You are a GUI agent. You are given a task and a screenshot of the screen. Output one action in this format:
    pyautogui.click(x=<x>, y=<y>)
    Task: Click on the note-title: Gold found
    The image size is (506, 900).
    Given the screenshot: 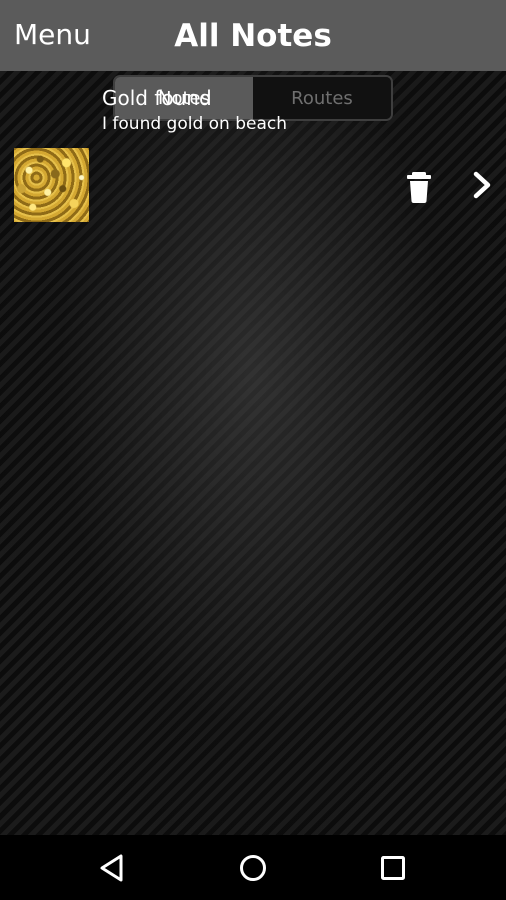 What is the action you would take?
    pyautogui.click(x=157, y=98)
    